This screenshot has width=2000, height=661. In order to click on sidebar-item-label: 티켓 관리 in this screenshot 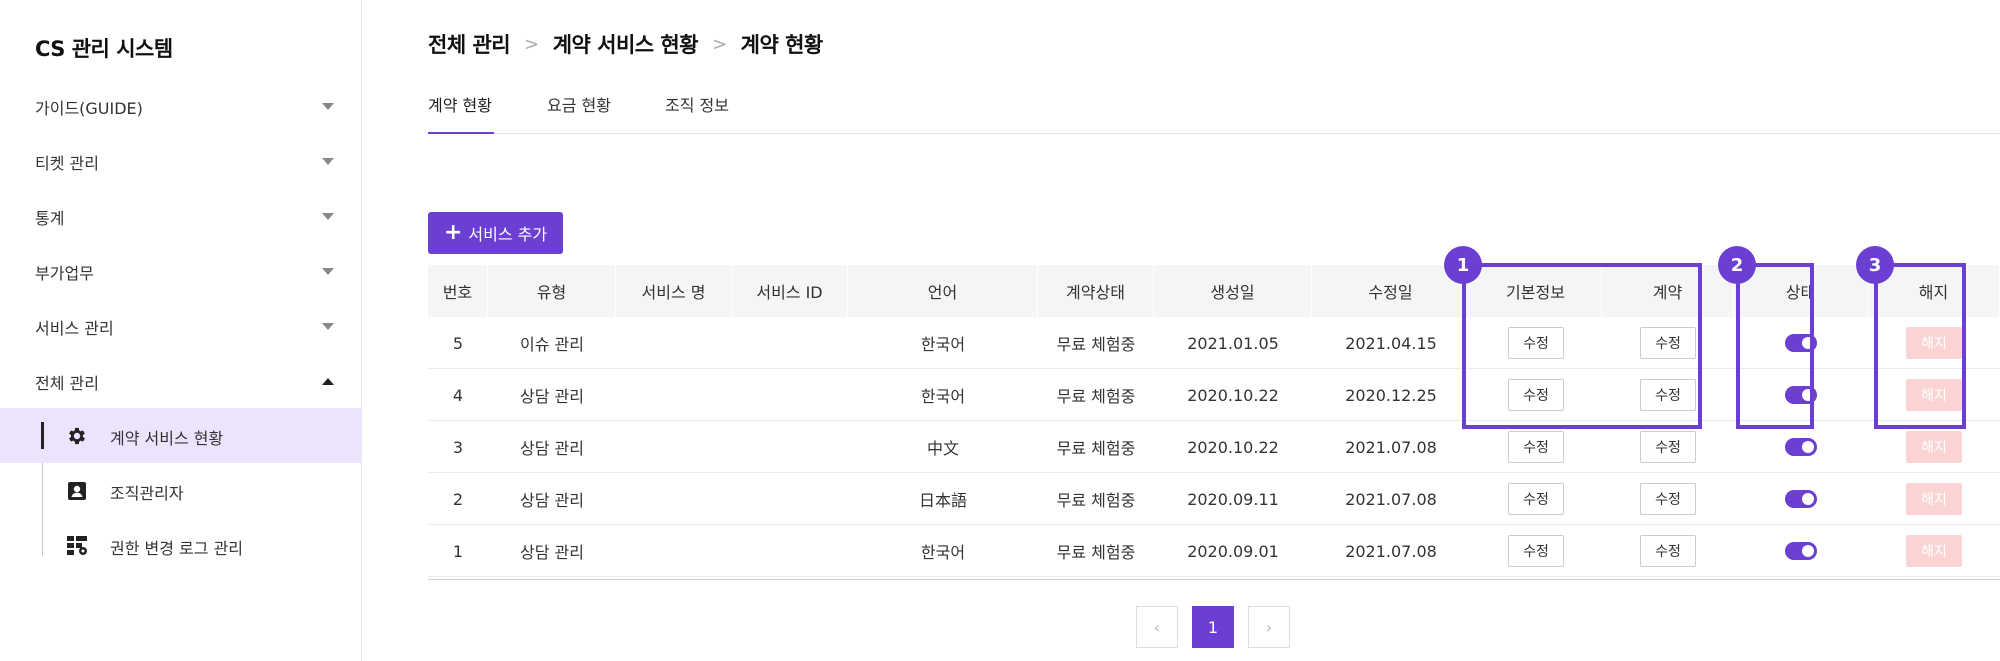, I will do `click(67, 163)`.